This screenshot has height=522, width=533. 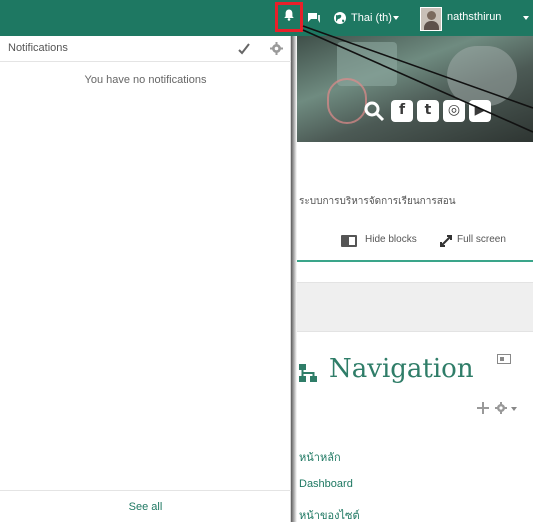 I want to click on notifications-header: Notifications, so click(x=145, y=49).